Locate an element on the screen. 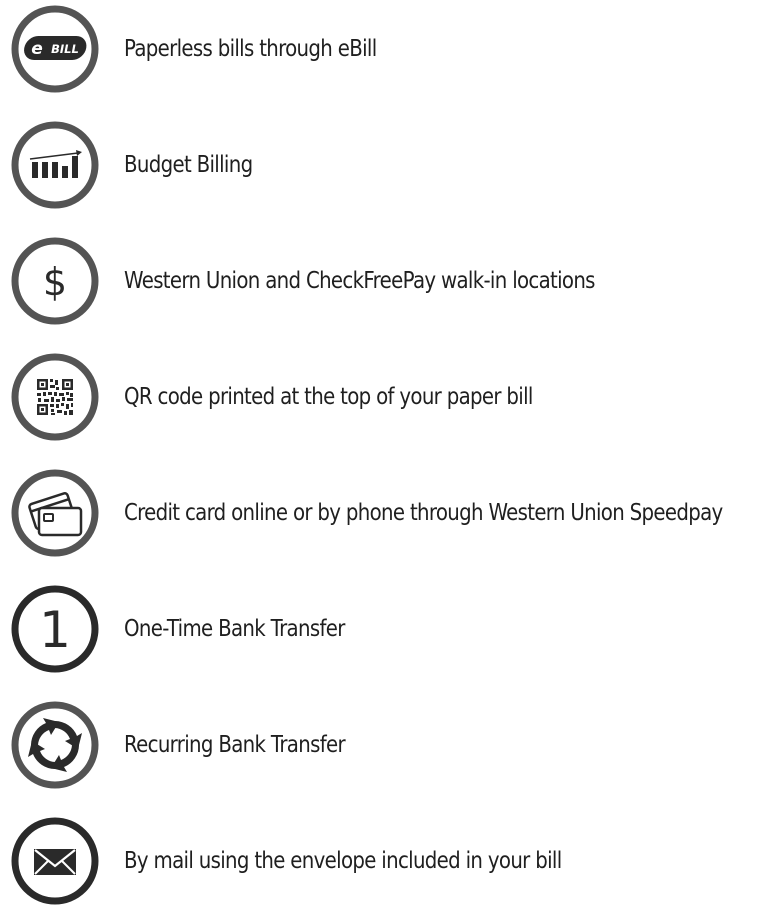  ebill-logo-icon: e BILL is located at coordinates (55, 49).